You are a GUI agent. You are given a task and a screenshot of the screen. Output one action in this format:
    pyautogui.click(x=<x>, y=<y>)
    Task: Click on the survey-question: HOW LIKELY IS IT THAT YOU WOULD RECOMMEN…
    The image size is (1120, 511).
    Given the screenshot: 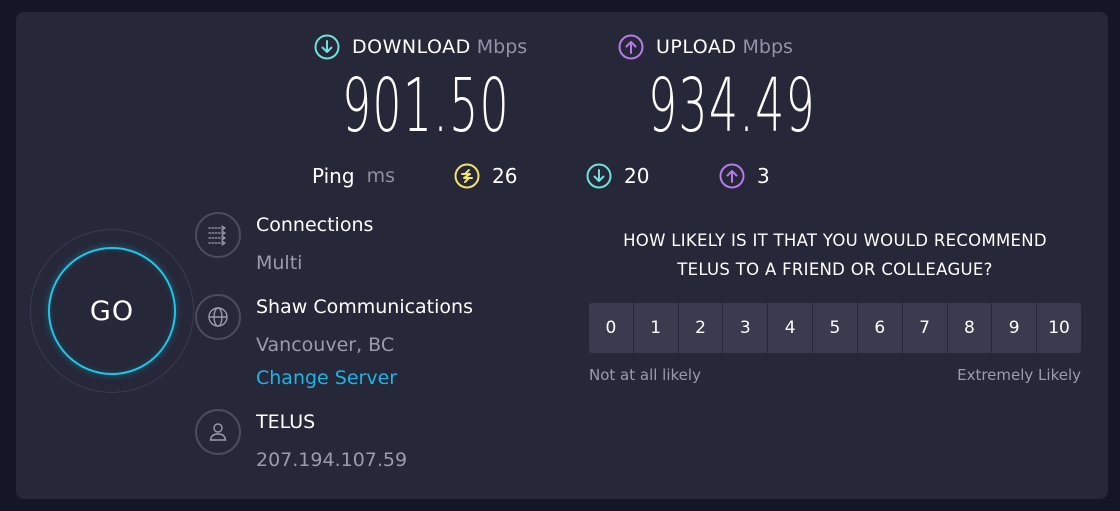 What is the action you would take?
    pyautogui.click(x=835, y=255)
    